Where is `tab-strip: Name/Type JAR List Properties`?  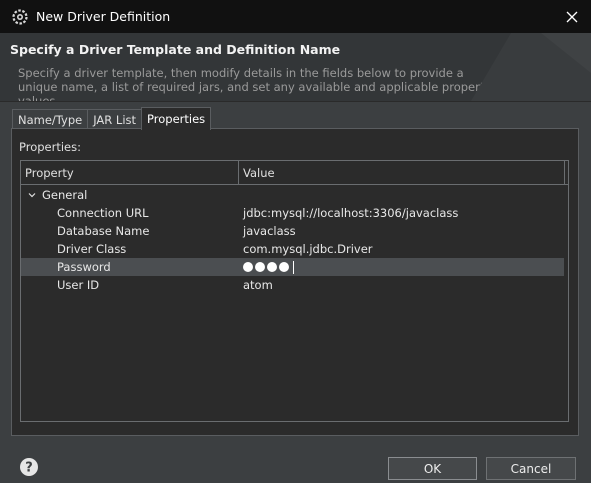 tab-strip: Name/Type JAR List Properties is located at coordinates (112, 118).